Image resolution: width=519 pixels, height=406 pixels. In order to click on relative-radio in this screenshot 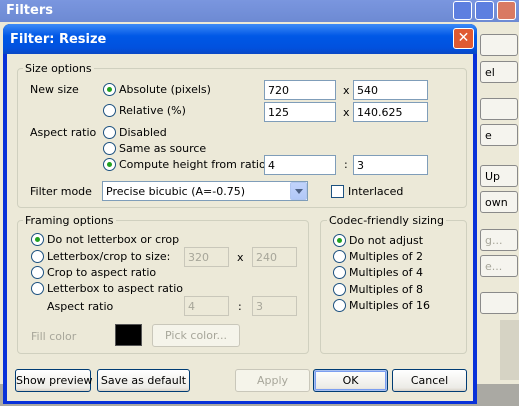, I will do `click(109, 110)`.